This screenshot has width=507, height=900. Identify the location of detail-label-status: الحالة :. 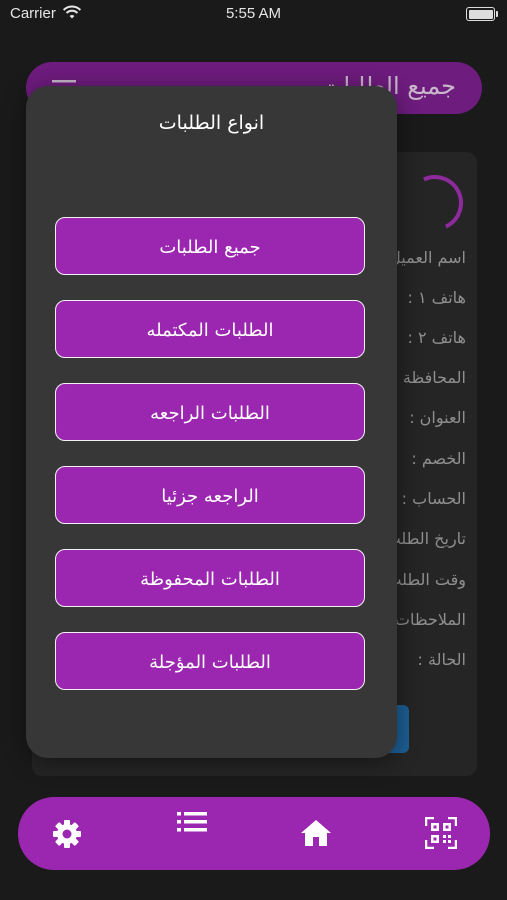
(441, 659).